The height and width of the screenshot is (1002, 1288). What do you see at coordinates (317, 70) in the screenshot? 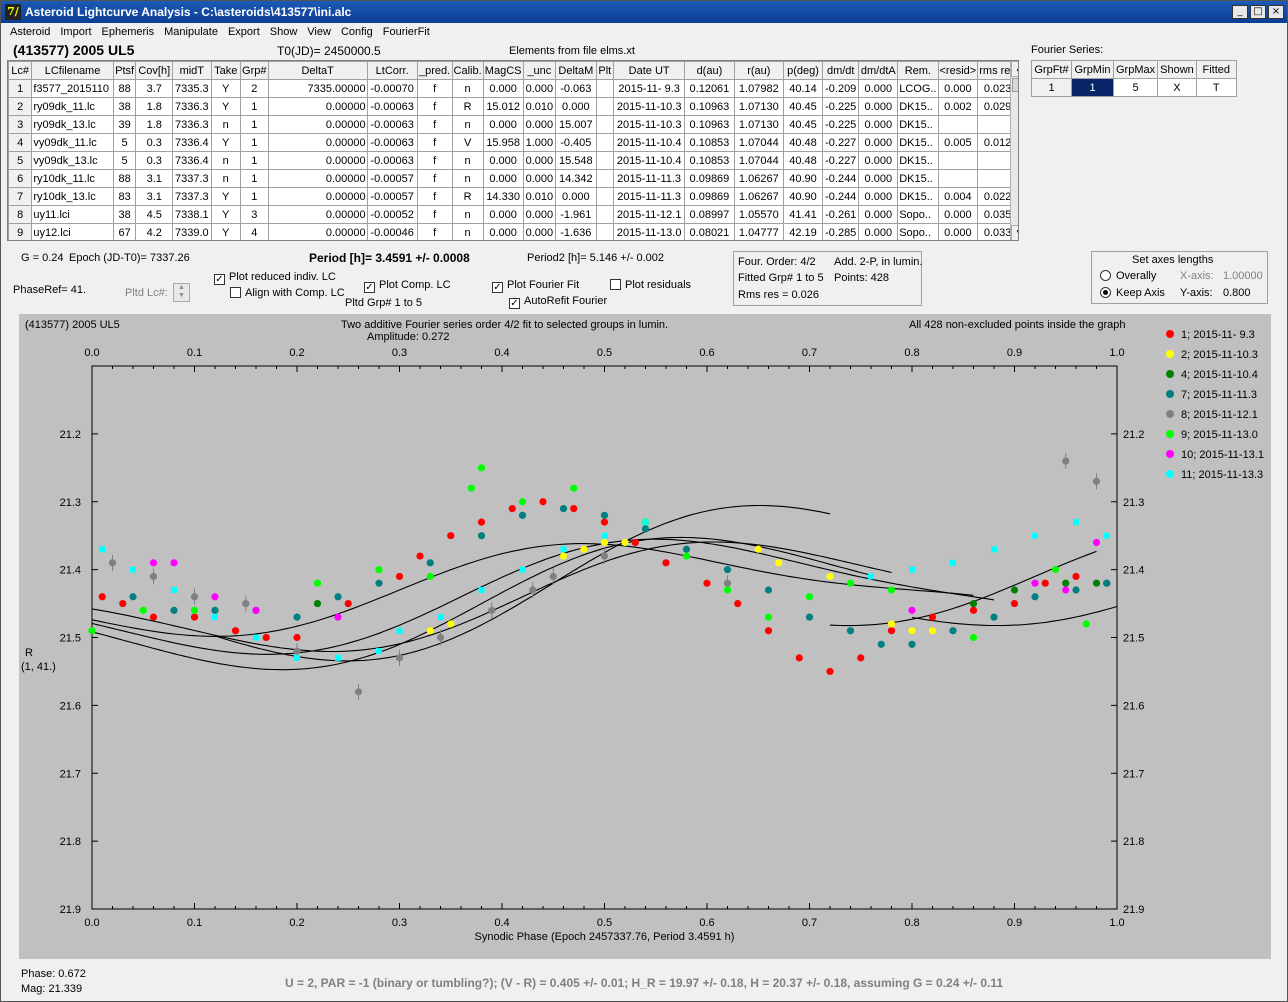
I see `column-header: DeltaT` at bounding box center [317, 70].